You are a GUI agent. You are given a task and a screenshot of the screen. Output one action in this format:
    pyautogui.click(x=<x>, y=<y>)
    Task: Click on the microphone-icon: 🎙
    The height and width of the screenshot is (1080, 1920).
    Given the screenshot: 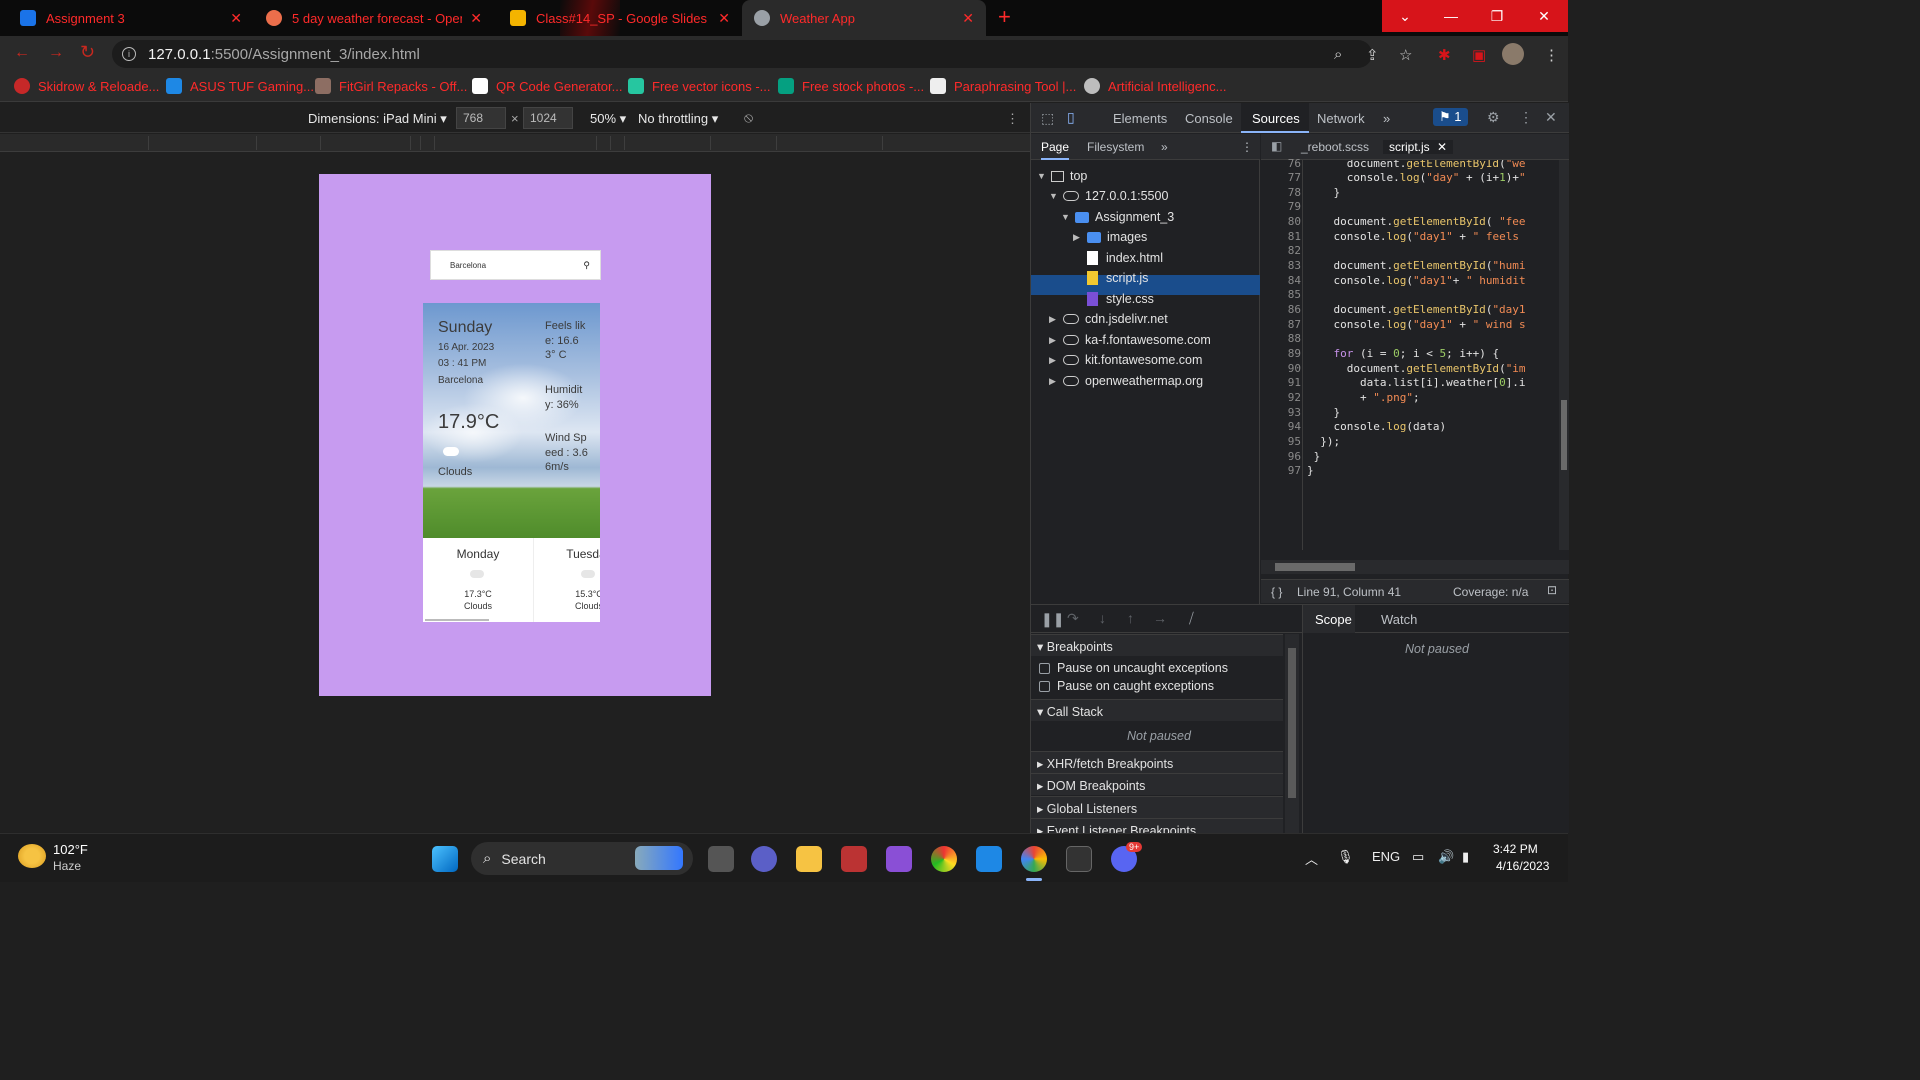 What is the action you would take?
    pyautogui.click(x=1345, y=857)
    